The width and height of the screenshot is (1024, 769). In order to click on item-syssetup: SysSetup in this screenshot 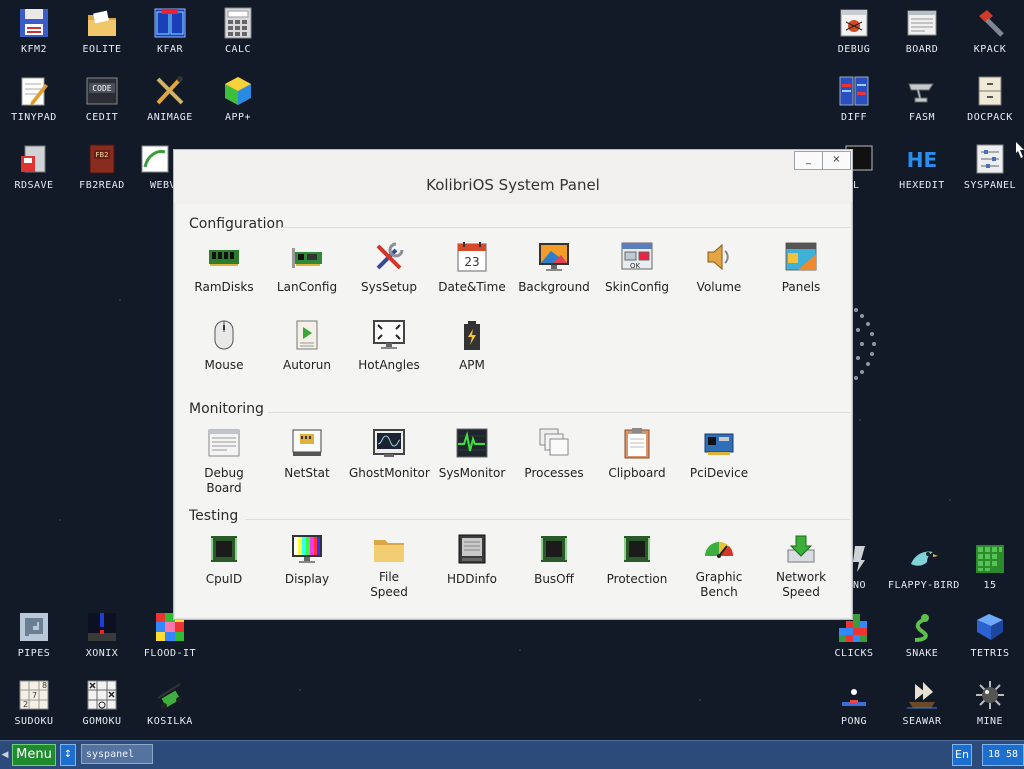, I will do `click(389, 267)`.